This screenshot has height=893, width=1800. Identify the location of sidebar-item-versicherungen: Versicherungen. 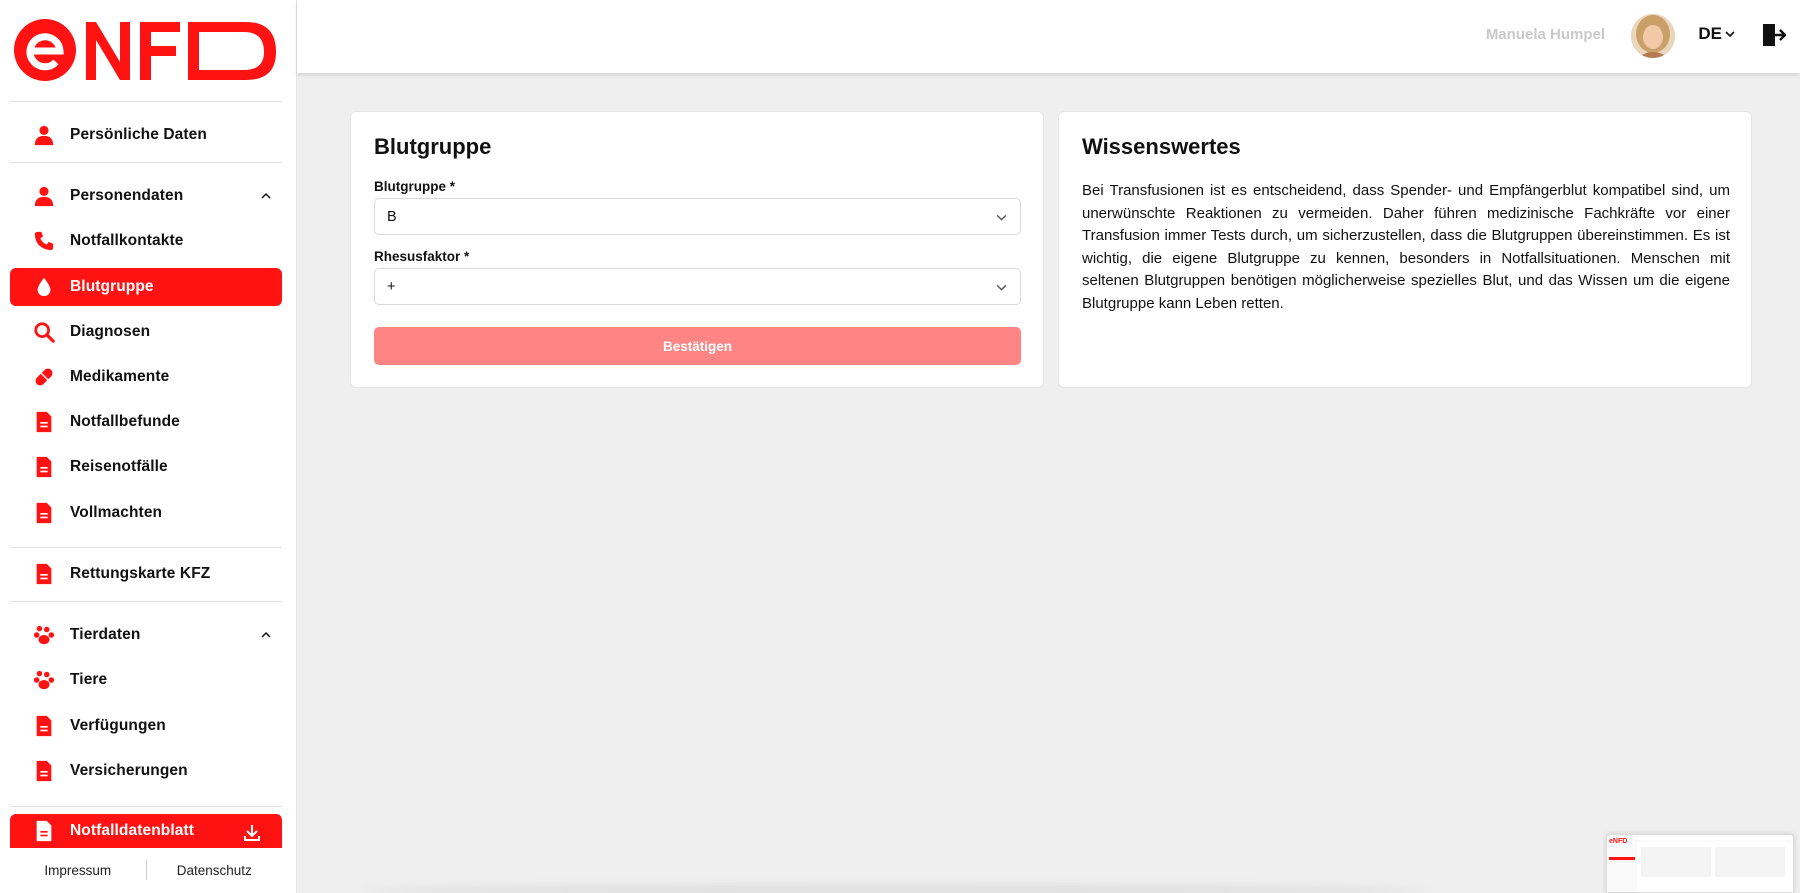
(146, 771).